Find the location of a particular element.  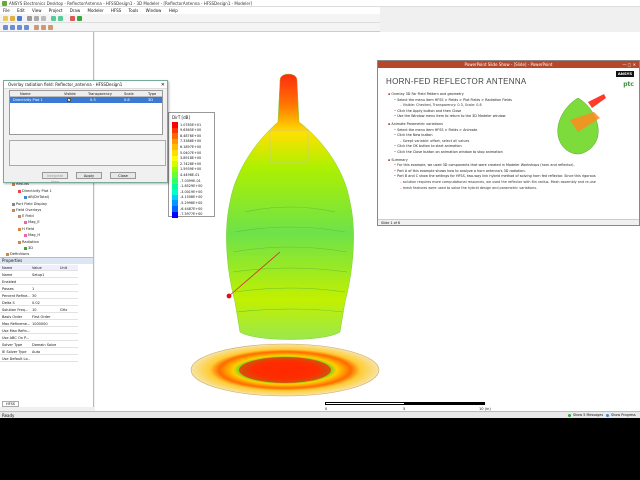

apply-button: Apply is located at coordinates (89, 175).